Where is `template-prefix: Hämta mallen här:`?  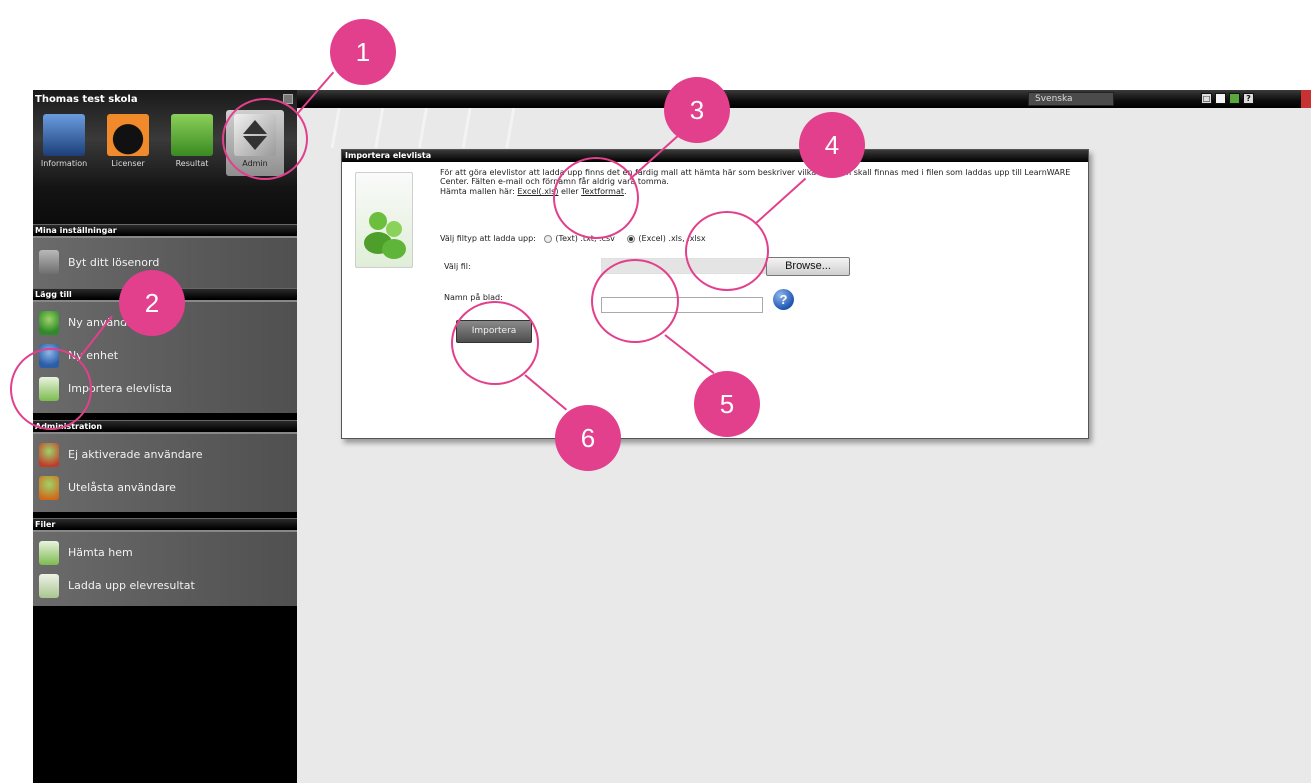 template-prefix: Hämta mallen här: is located at coordinates (477, 191).